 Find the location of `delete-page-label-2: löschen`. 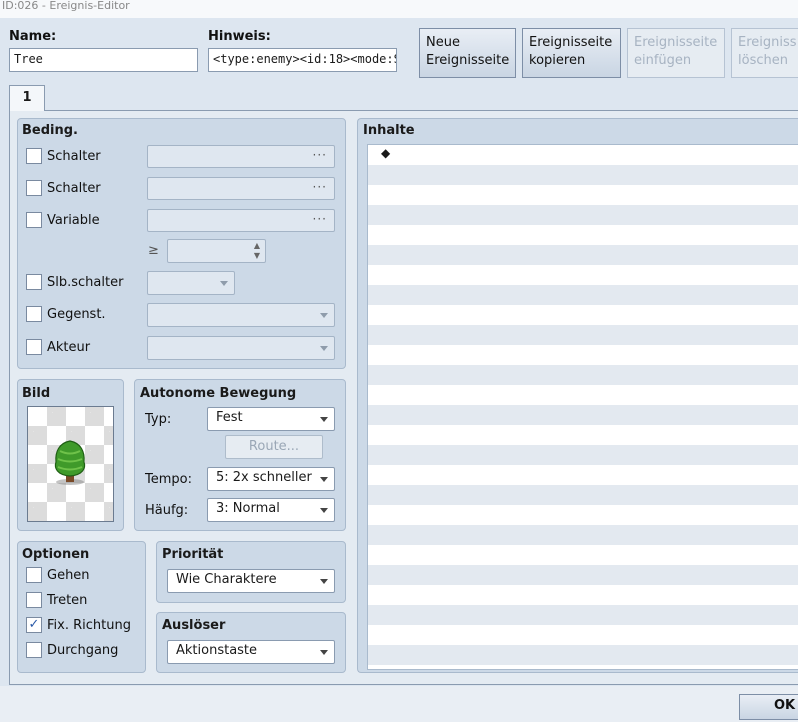

delete-page-label-2: löschen is located at coordinates (763, 60).